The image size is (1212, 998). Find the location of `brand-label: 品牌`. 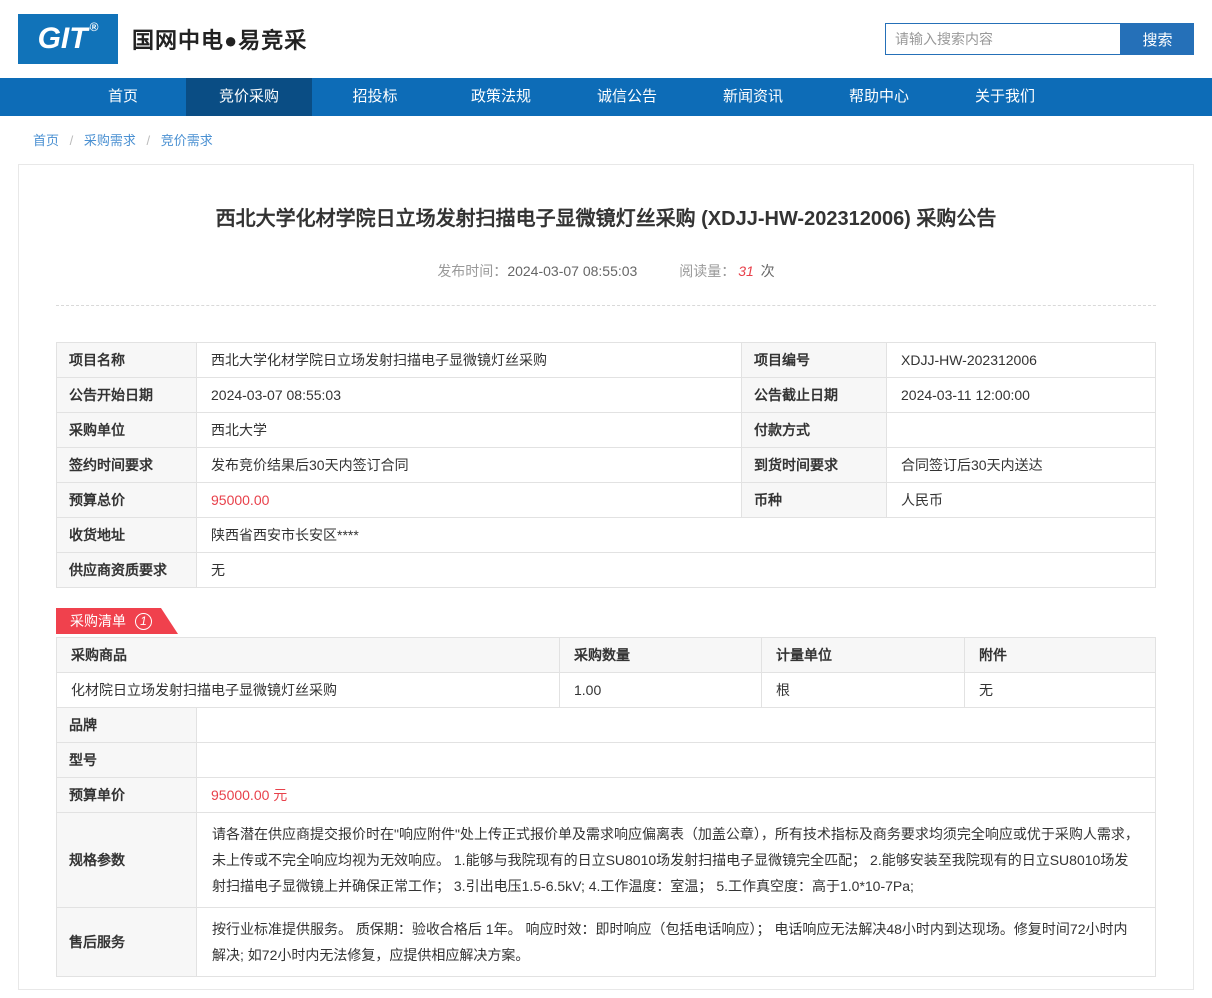

brand-label: 品牌 is located at coordinates (126, 725).